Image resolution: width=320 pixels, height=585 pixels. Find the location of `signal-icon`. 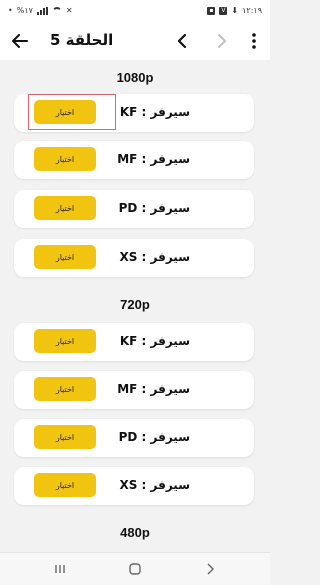

signal-icon is located at coordinates (42, 10).